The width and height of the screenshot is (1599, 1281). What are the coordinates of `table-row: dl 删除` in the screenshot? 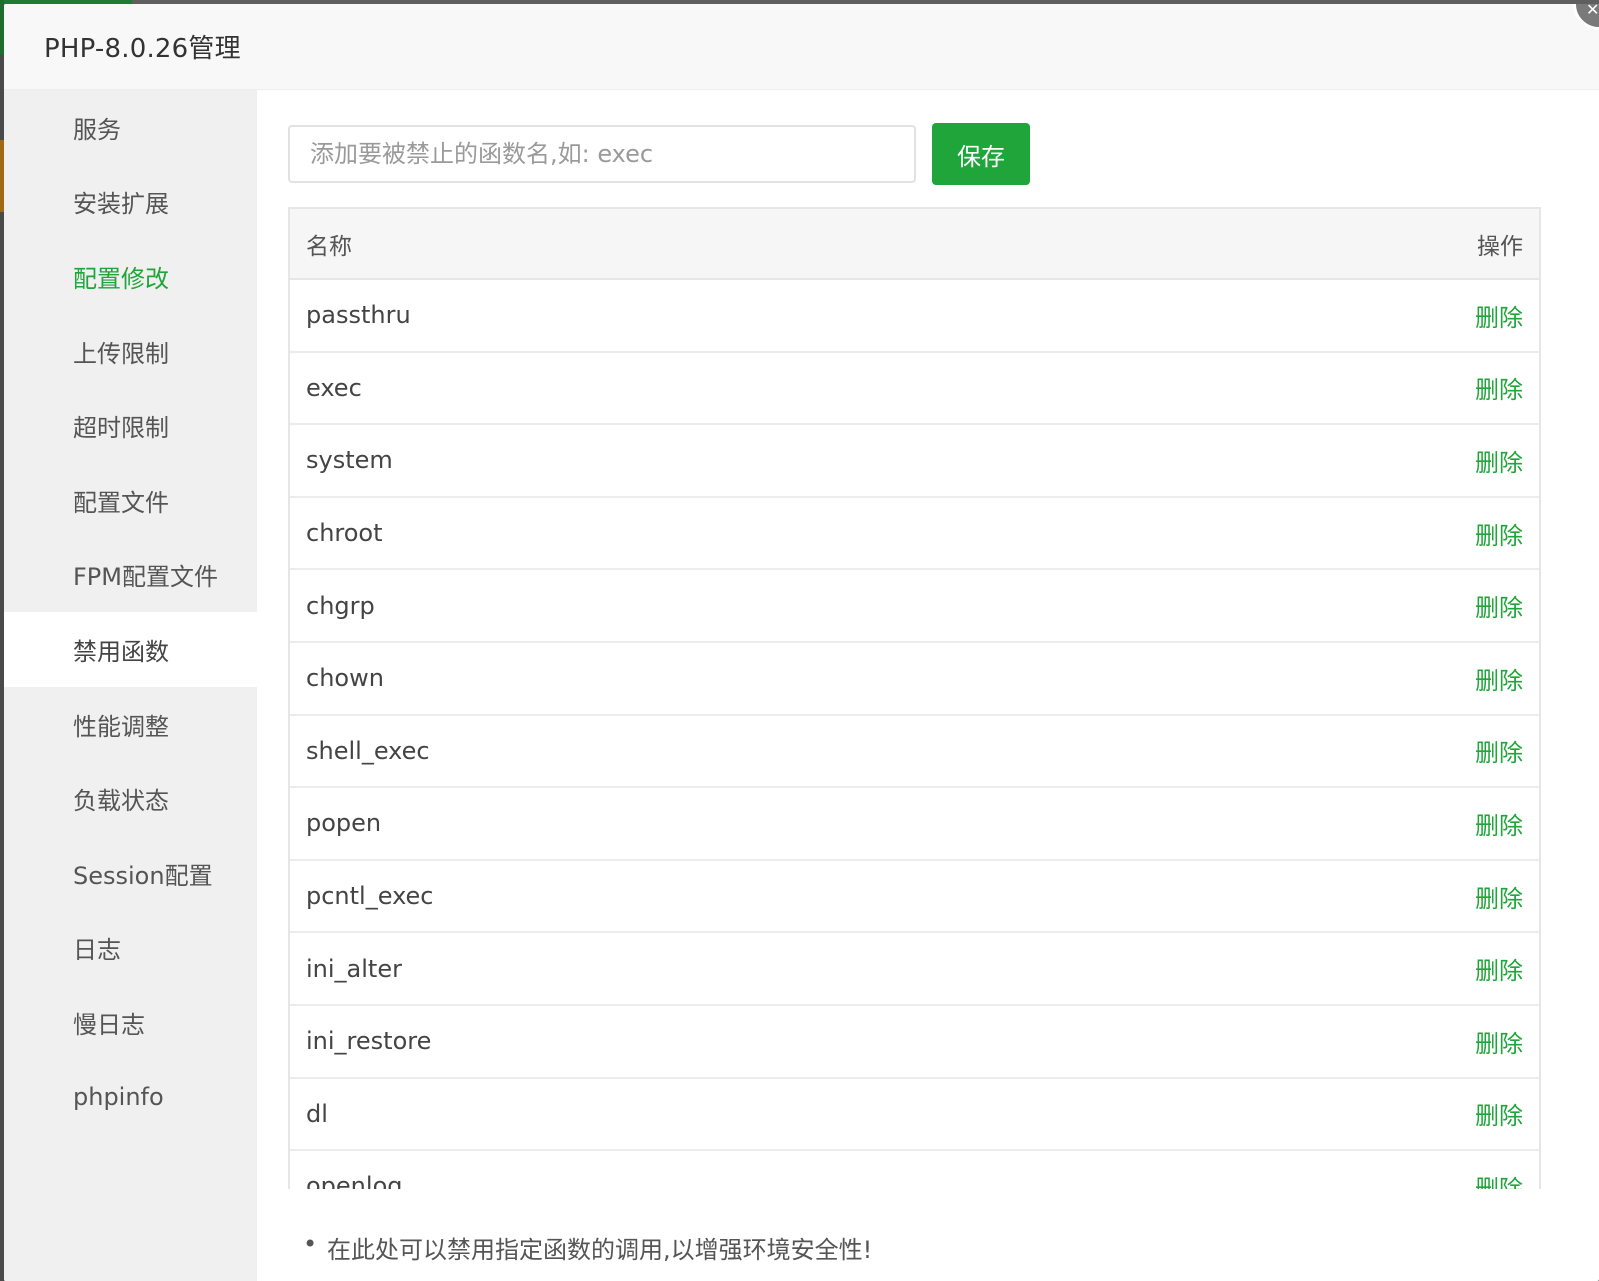 It's located at (914, 1115).